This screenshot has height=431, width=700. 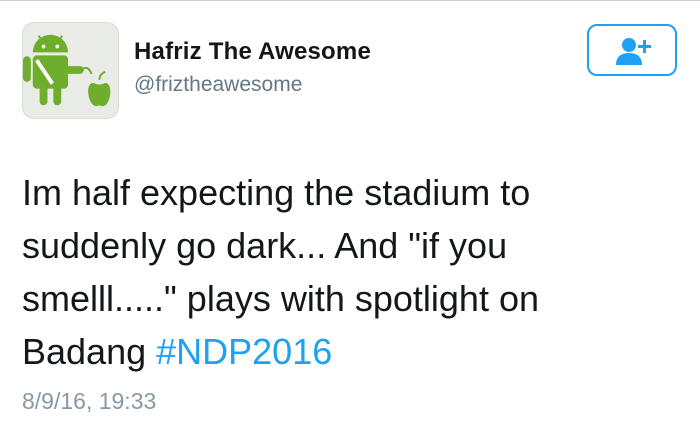 I want to click on tweet-text-line: smelll....." plays with spotlight on, so click(x=280, y=298).